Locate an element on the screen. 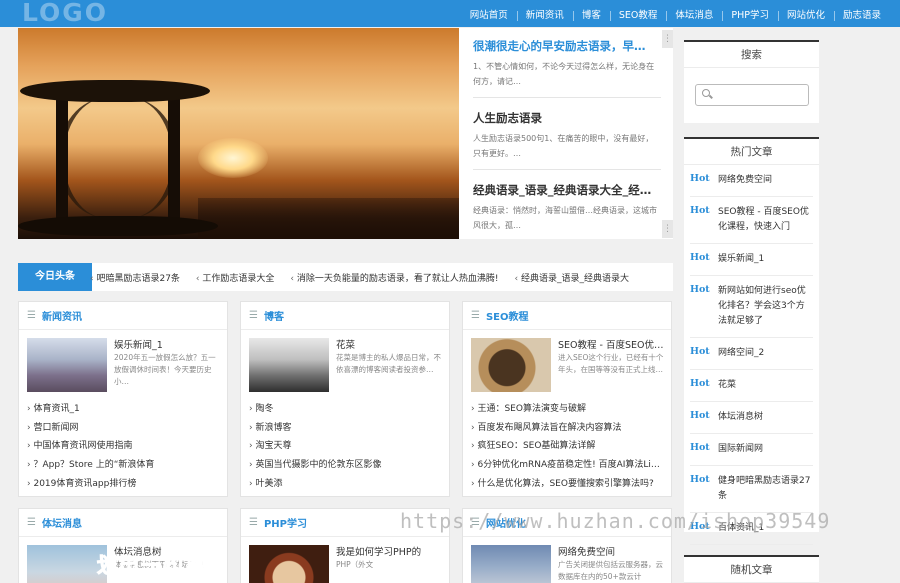 The image size is (900, 583). list-item: 体育资讯_1 is located at coordinates (123, 409).